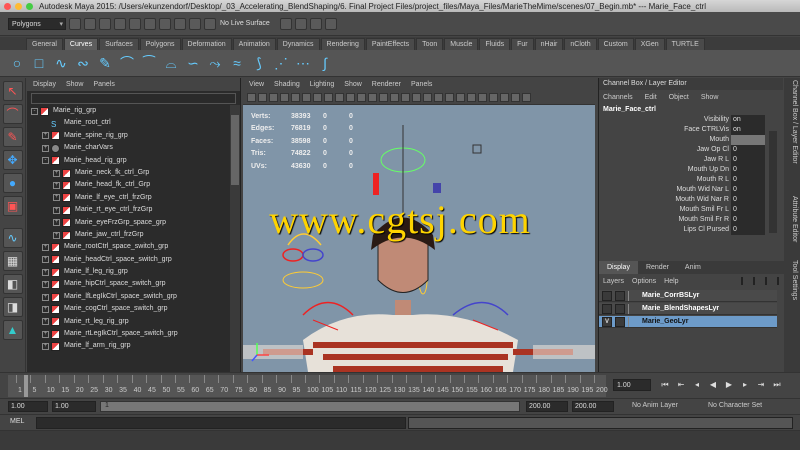  What do you see at coordinates (665, 230) in the screenshot?
I see `channel-label: Lips Cl Pursed` at bounding box center [665, 230].